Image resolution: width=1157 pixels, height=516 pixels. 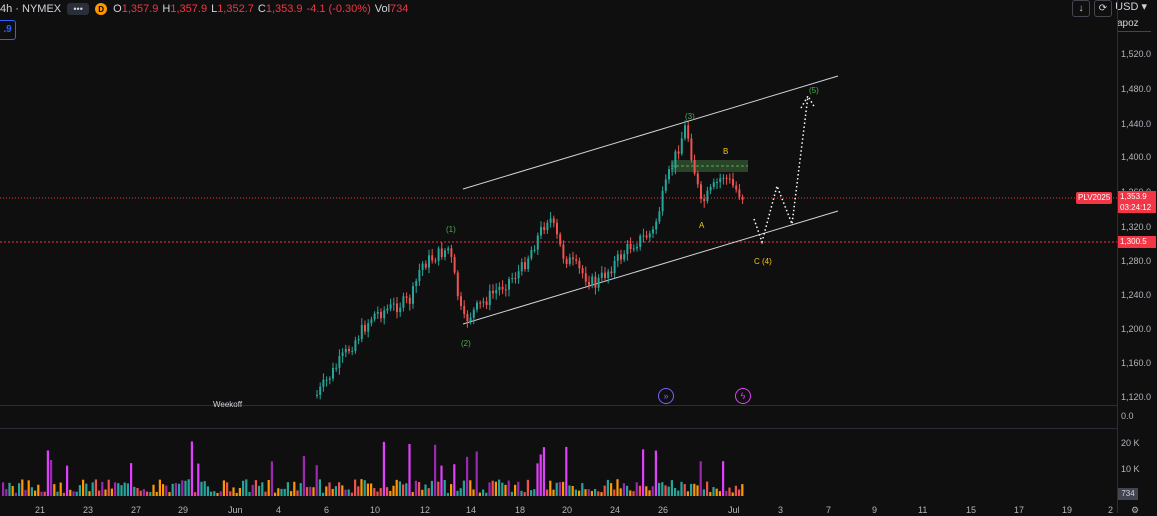 What do you see at coordinates (183, 510) in the screenshot?
I see `x-tick: 29` at bounding box center [183, 510].